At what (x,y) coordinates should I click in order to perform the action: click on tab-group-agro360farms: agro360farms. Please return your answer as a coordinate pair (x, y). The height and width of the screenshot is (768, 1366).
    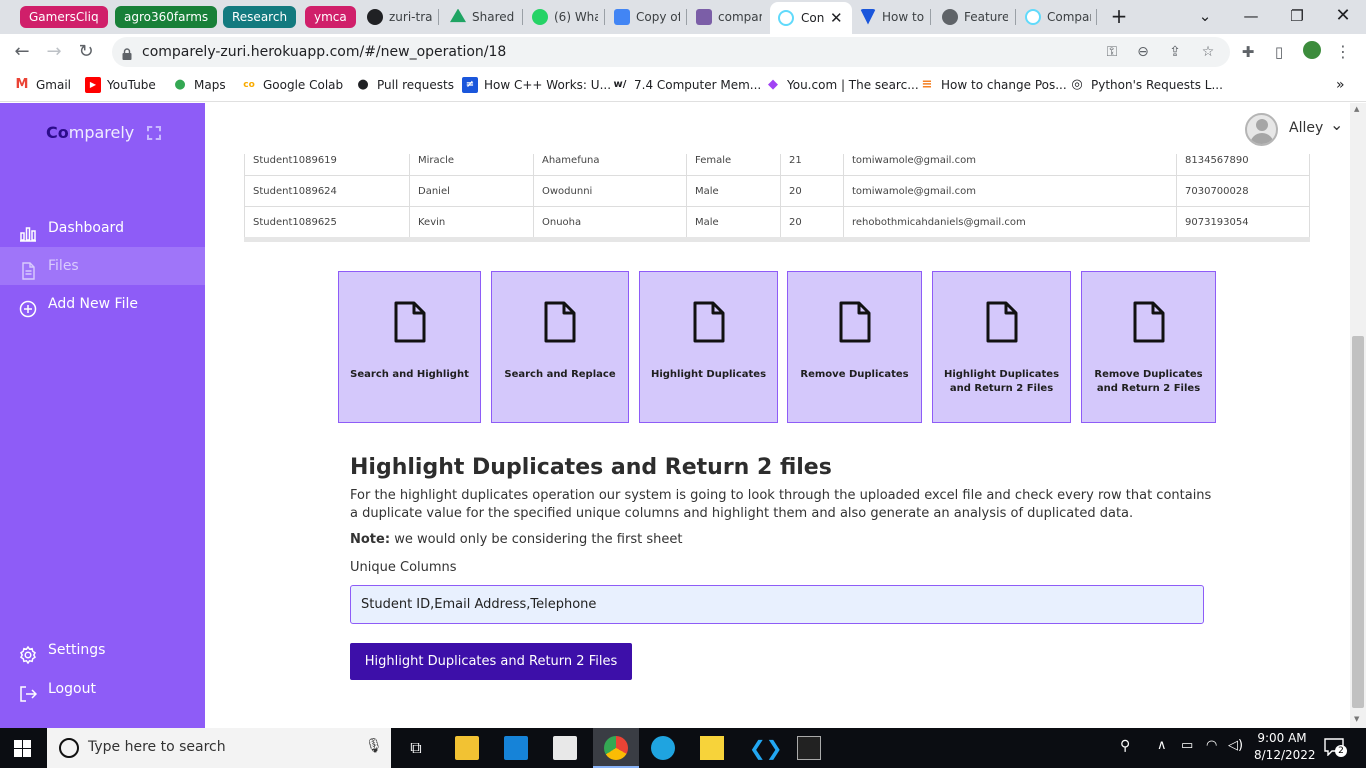
    Looking at the image, I should click on (166, 17).